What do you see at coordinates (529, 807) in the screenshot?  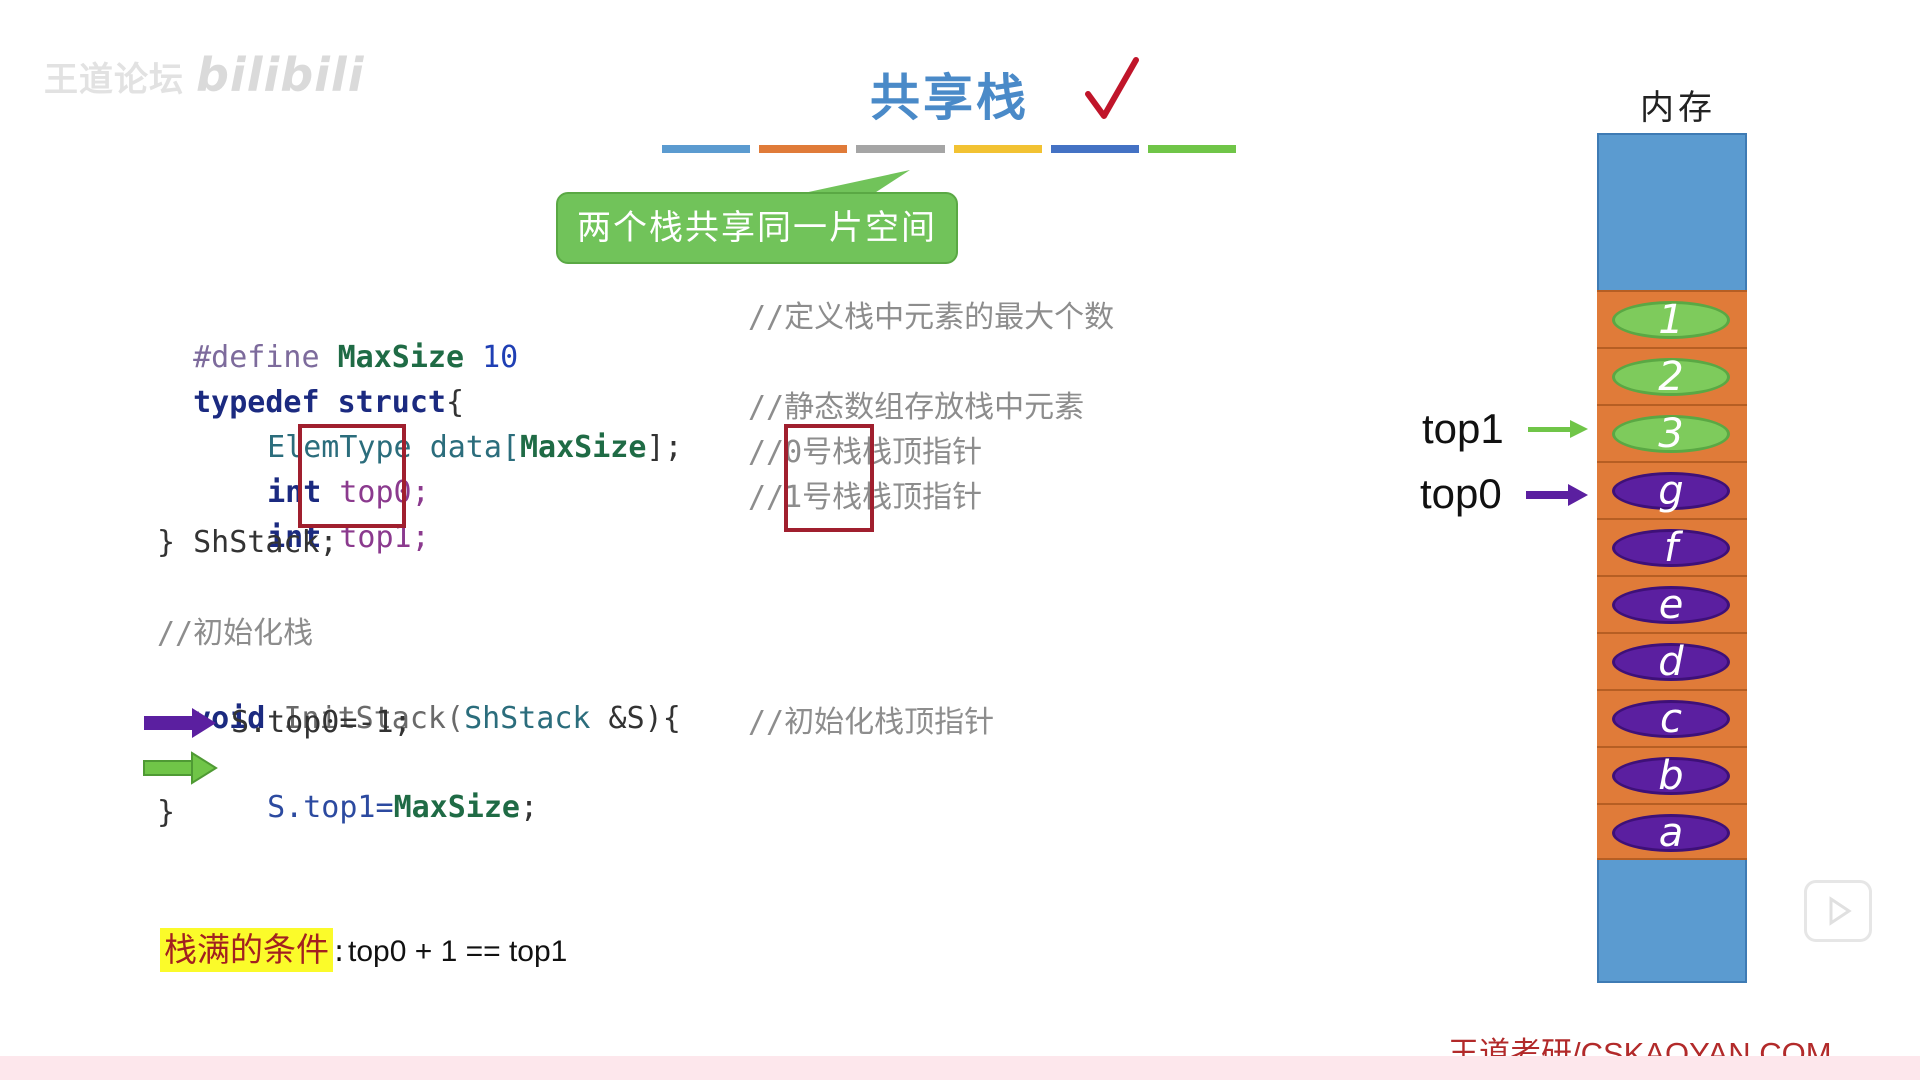 I see `code-top1-end: ;` at bounding box center [529, 807].